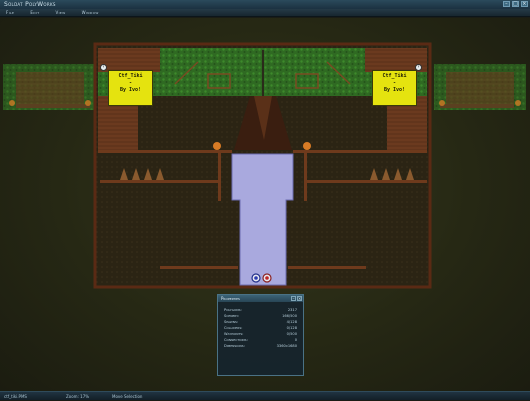 This screenshot has width=530, height=401. Describe the element at coordinates (49, 87) in the screenshot. I see `left-island` at that location.